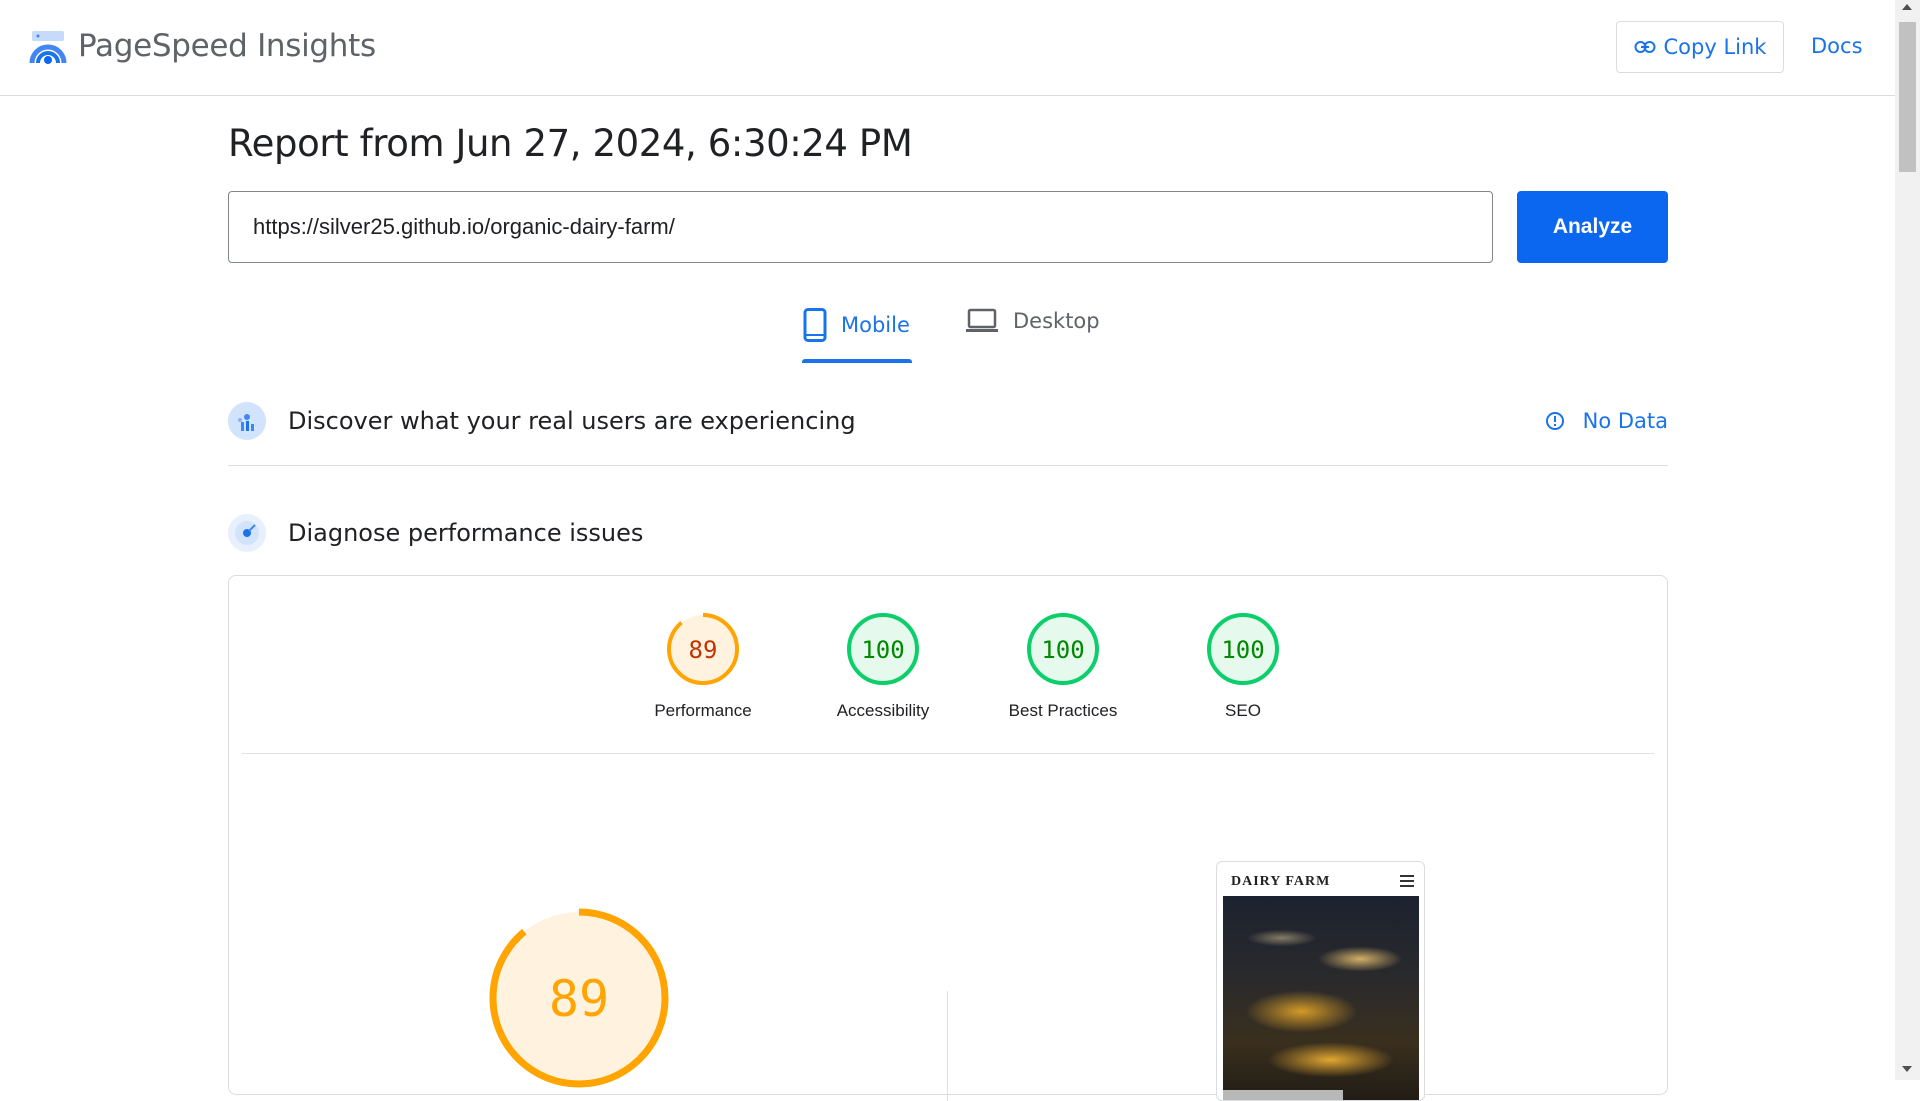 The width and height of the screenshot is (1920, 1101). I want to click on tab-mobile: Mobile, so click(856, 325).